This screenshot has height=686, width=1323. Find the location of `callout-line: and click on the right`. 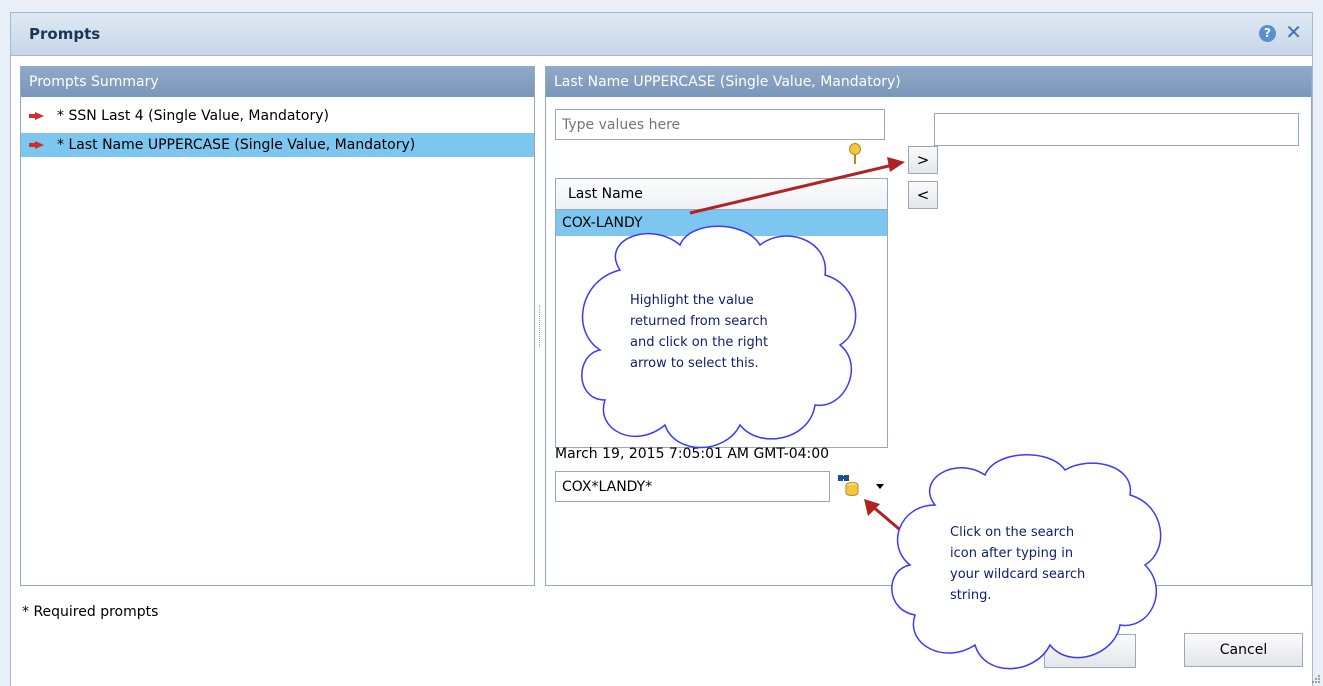

callout-line: and click on the right is located at coordinates (699, 342).